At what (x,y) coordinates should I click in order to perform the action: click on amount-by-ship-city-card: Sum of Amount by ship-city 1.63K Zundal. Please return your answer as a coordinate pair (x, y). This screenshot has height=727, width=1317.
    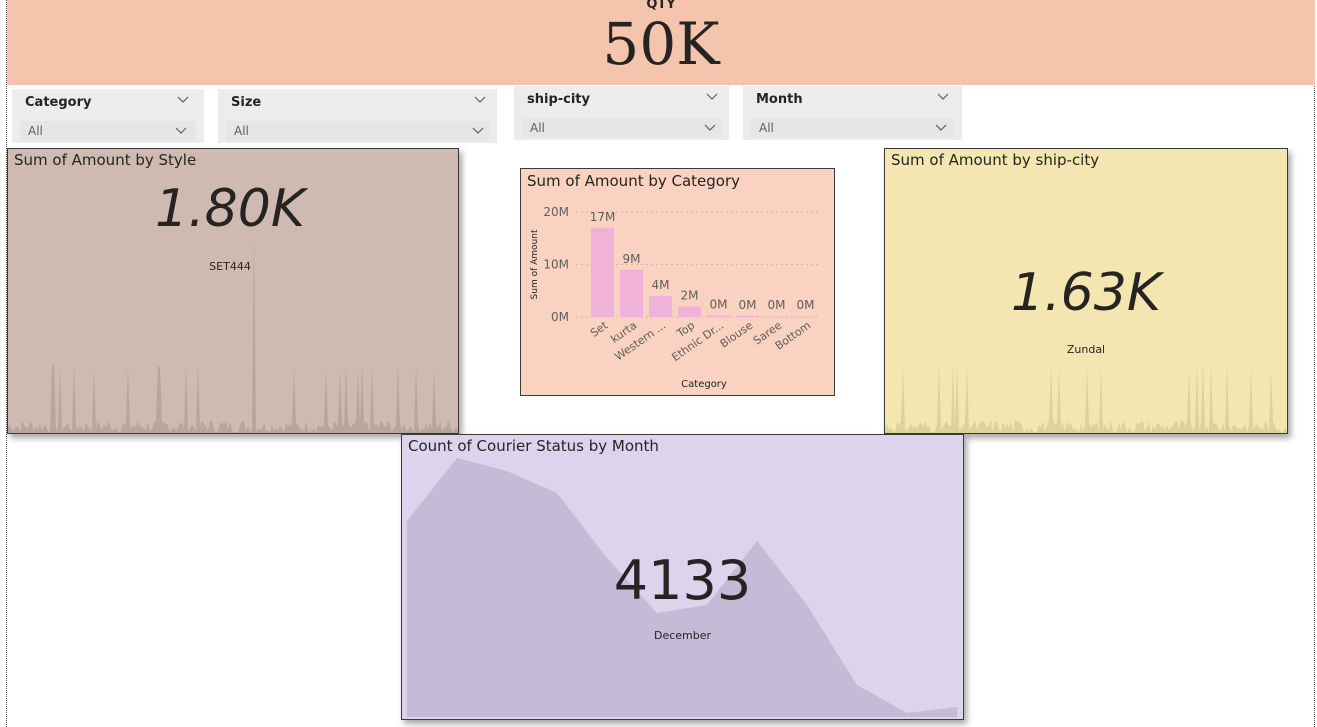
    Looking at the image, I should click on (1086, 291).